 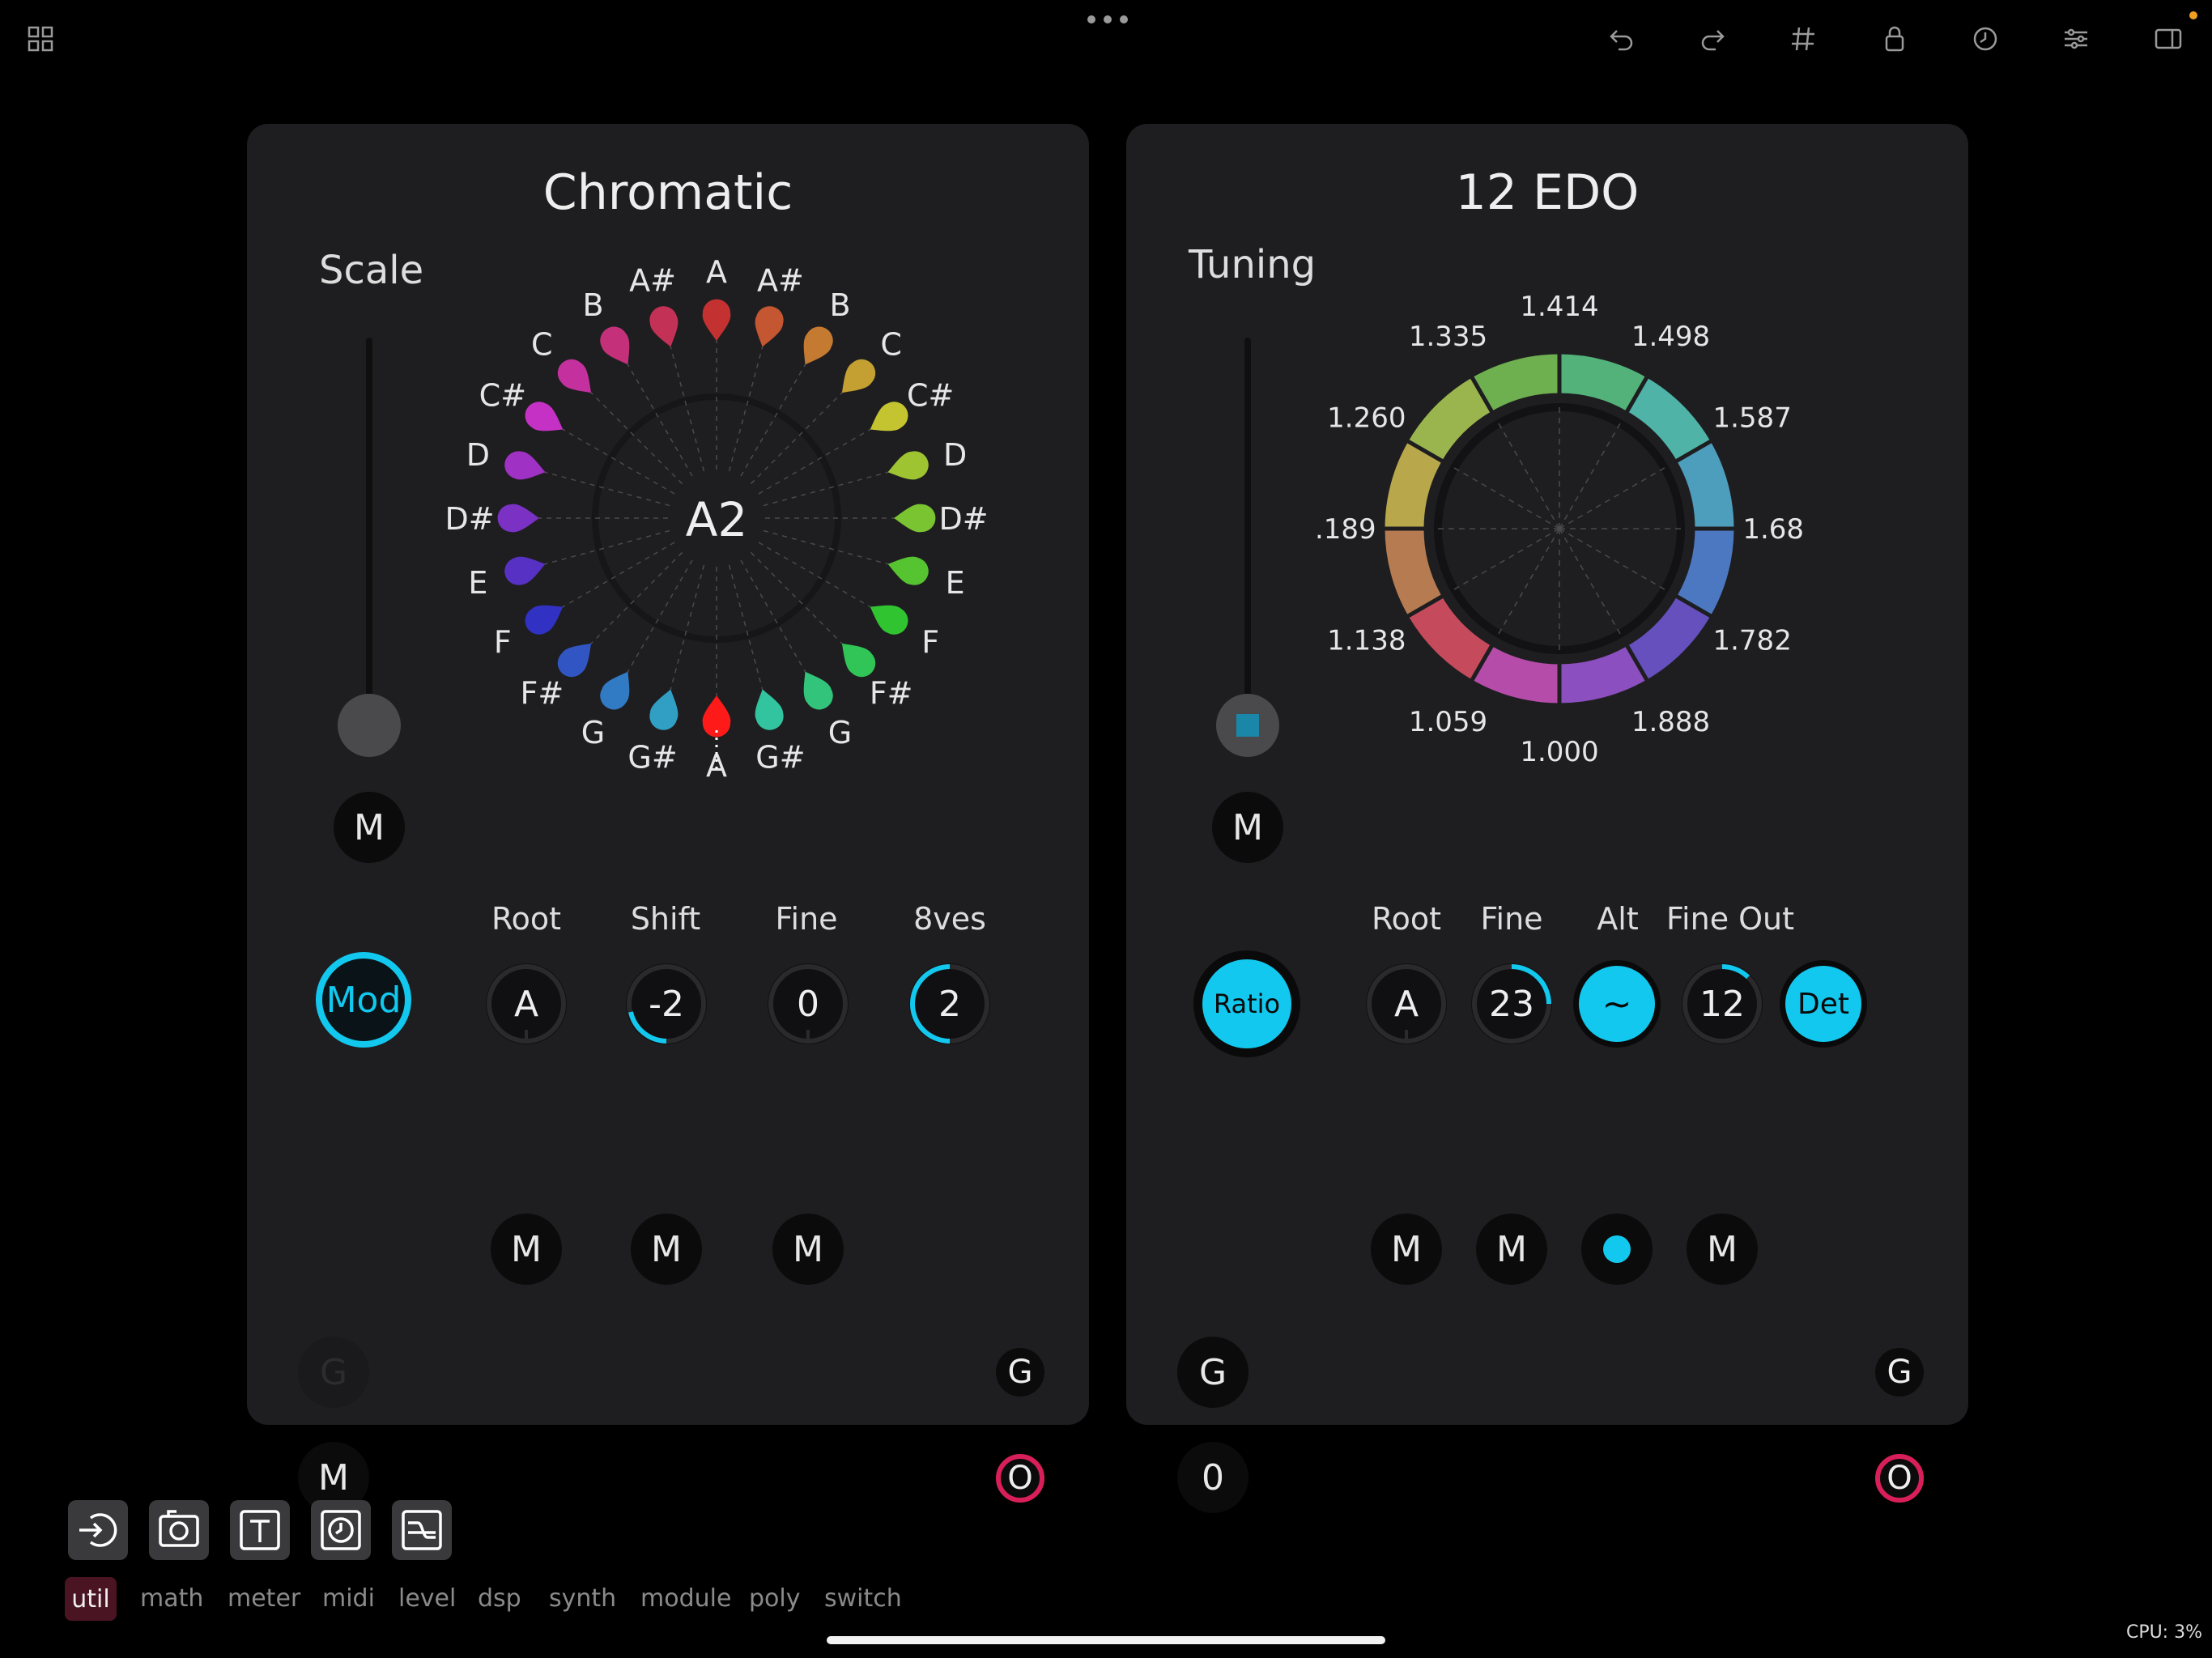 I want to click on note-label: D, so click(x=955, y=455).